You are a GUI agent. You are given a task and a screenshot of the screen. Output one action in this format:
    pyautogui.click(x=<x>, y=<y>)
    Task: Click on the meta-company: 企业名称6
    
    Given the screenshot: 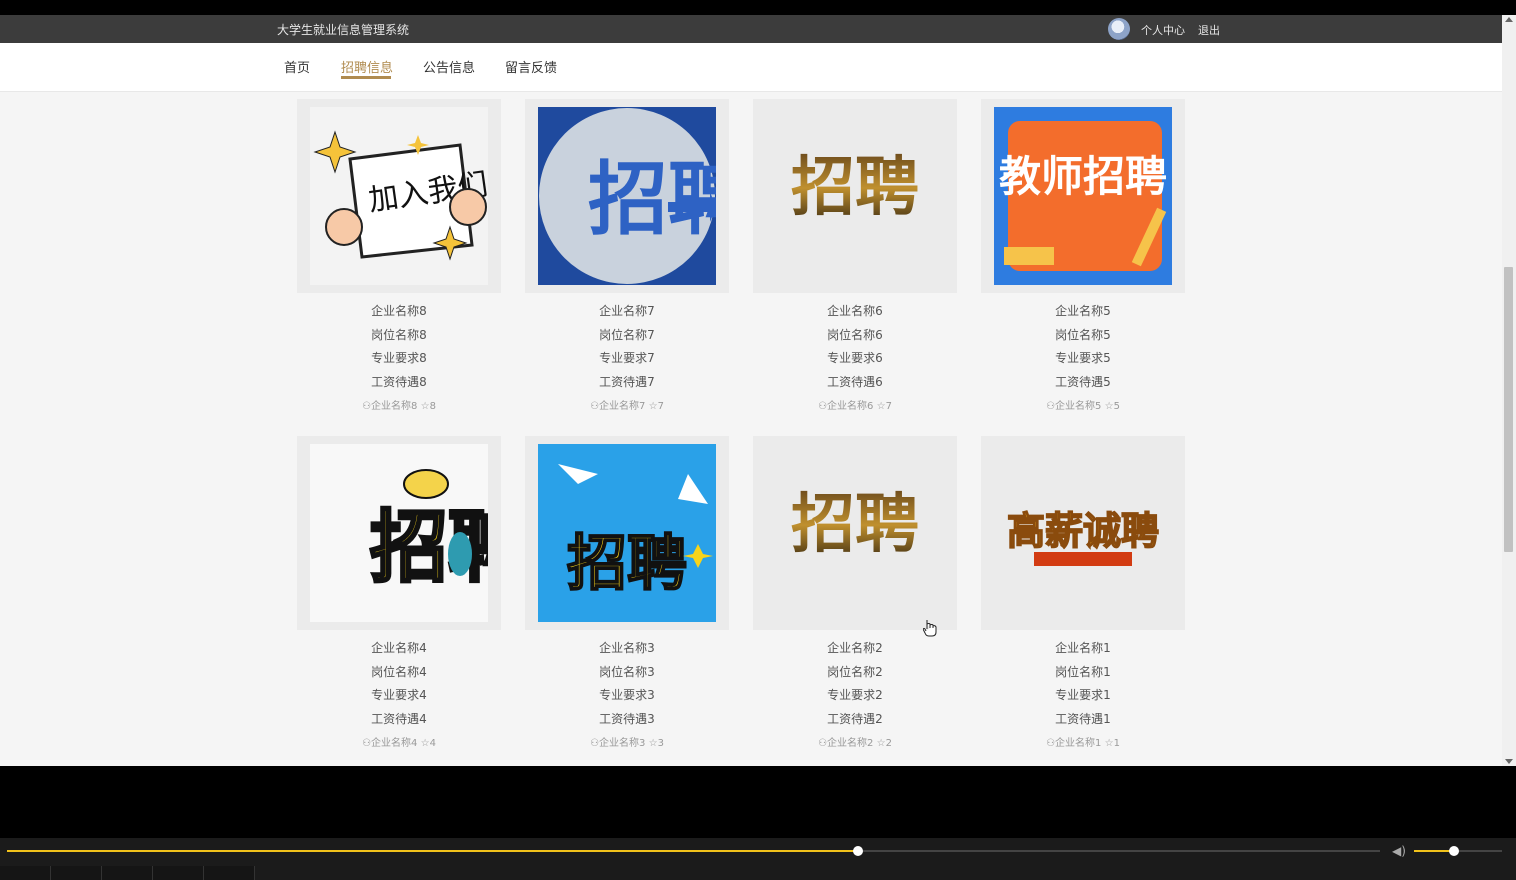 What is the action you would take?
    pyautogui.click(x=850, y=406)
    